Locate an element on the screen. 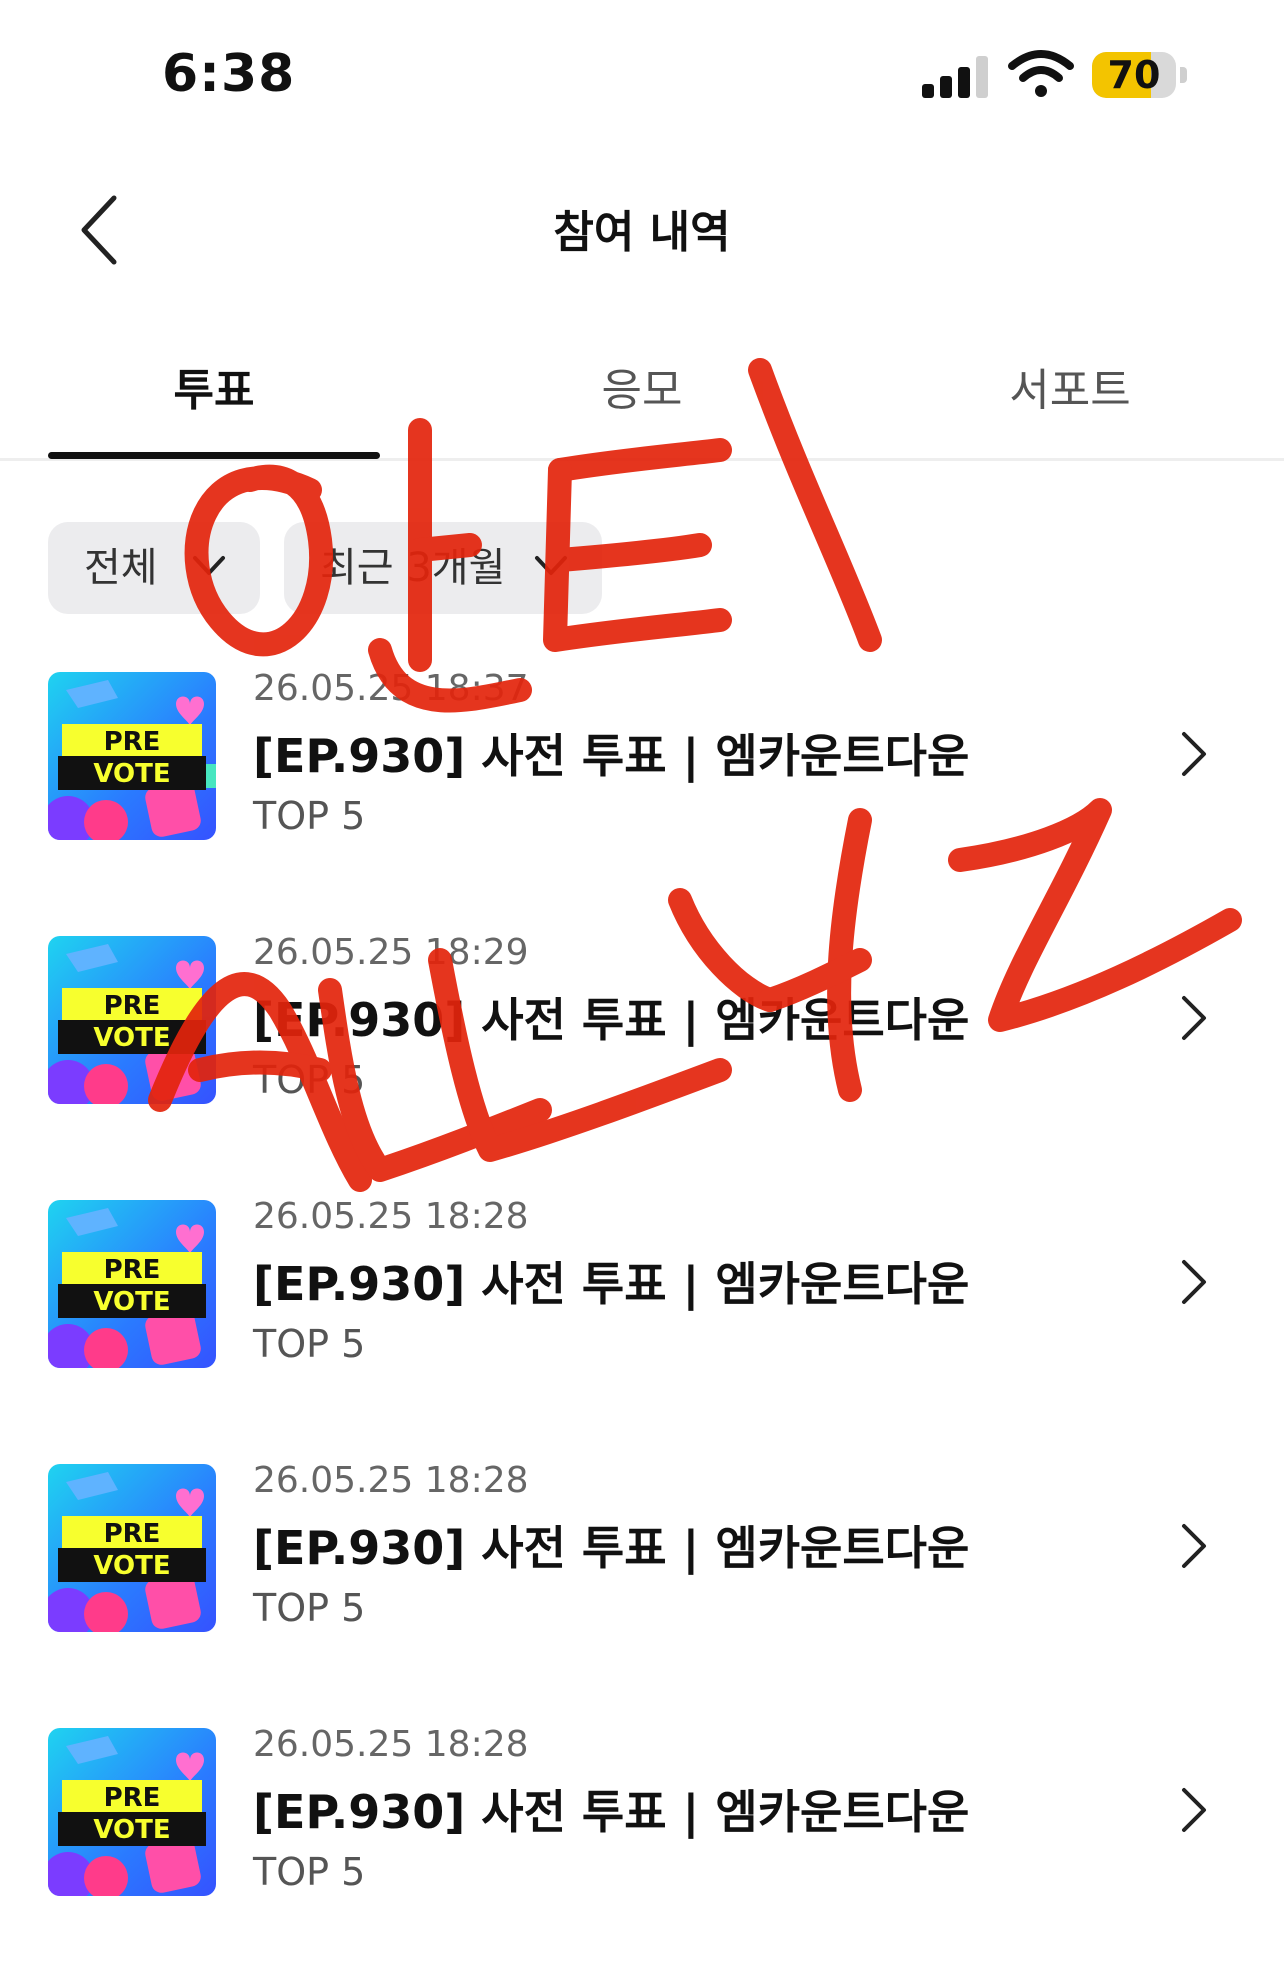 The image size is (1284, 1964). battery-tip is located at coordinates (1183, 75).